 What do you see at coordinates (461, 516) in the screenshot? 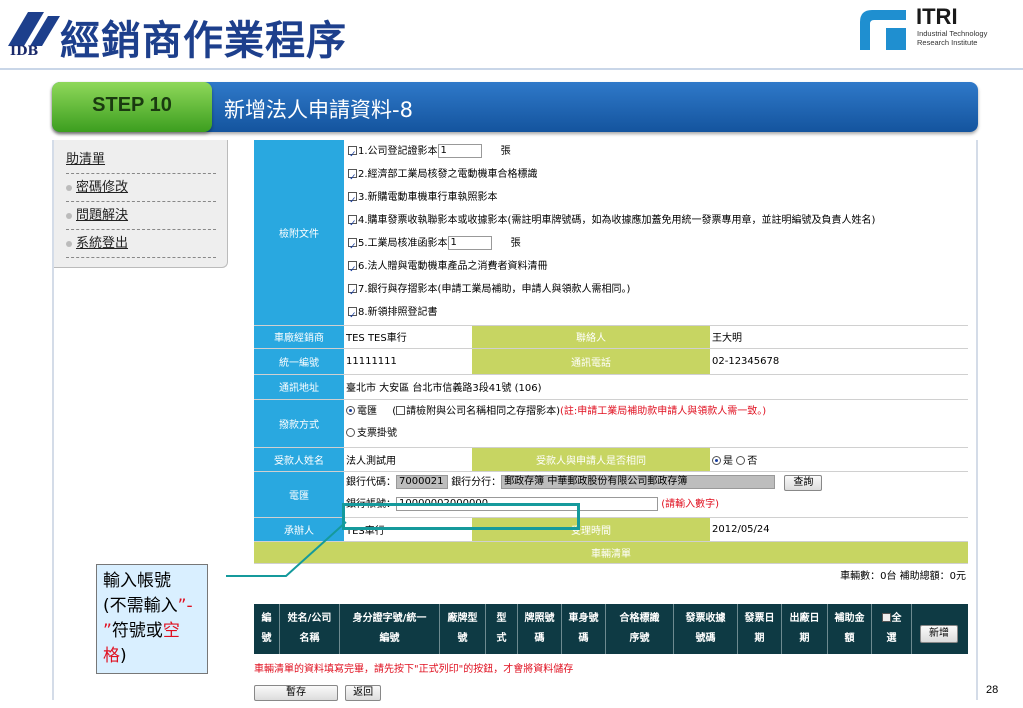
I see `account-highlight` at bounding box center [461, 516].